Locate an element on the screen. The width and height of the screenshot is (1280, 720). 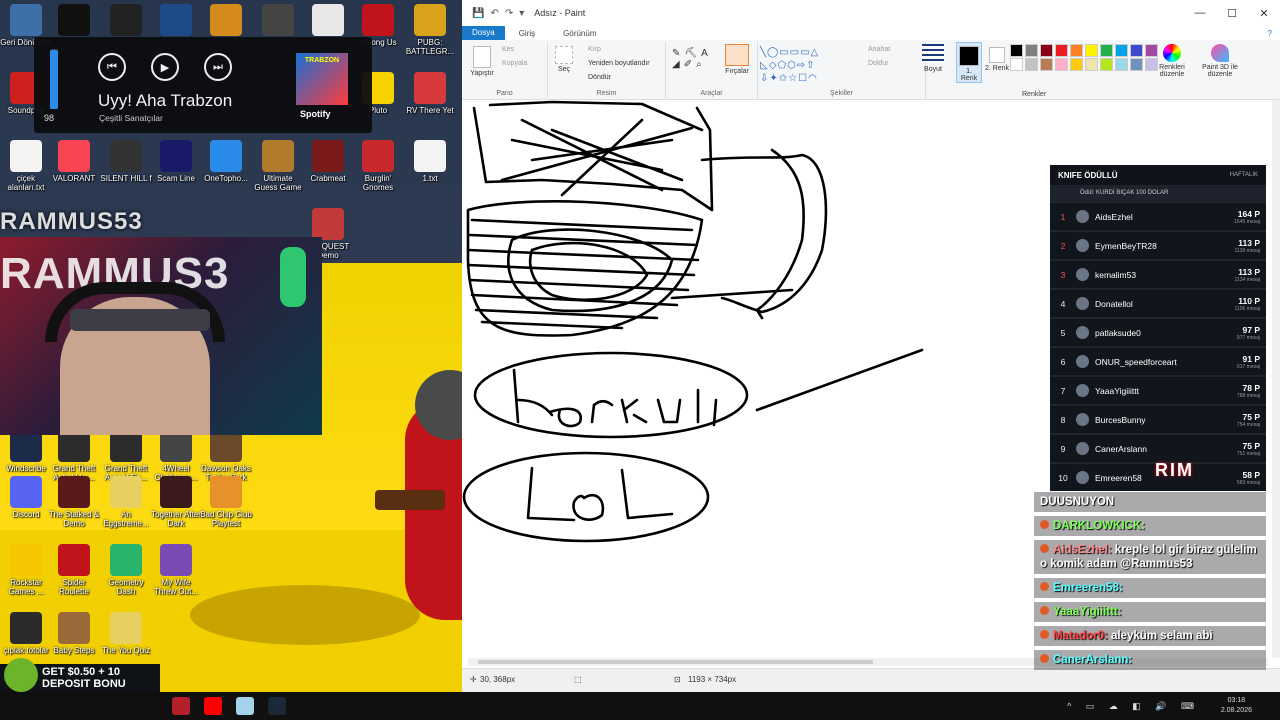
select-button: Seç is located at coordinates (564, 59).